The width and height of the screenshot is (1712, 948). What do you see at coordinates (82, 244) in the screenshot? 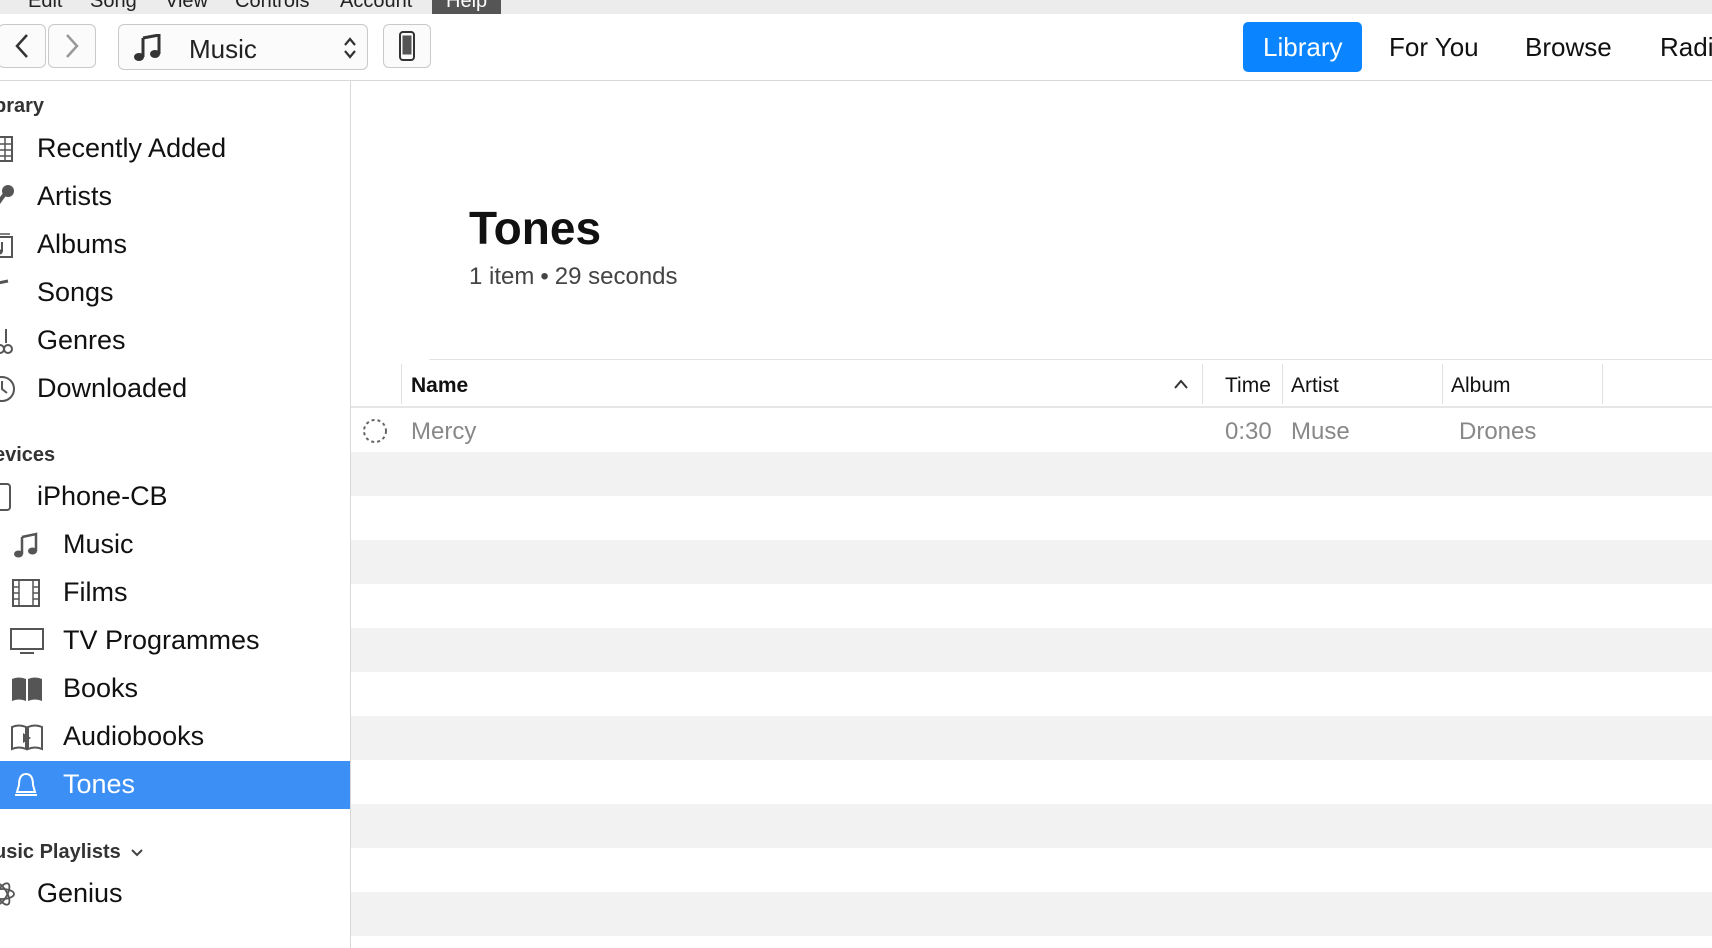
I see `sidebar-item-label: Albums` at bounding box center [82, 244].